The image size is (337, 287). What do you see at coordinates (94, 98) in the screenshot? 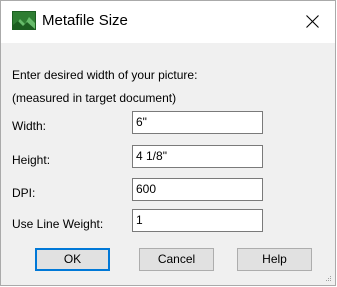
I see `instruction-subtext: (measured in target document)` at bounding box center [94, 98].